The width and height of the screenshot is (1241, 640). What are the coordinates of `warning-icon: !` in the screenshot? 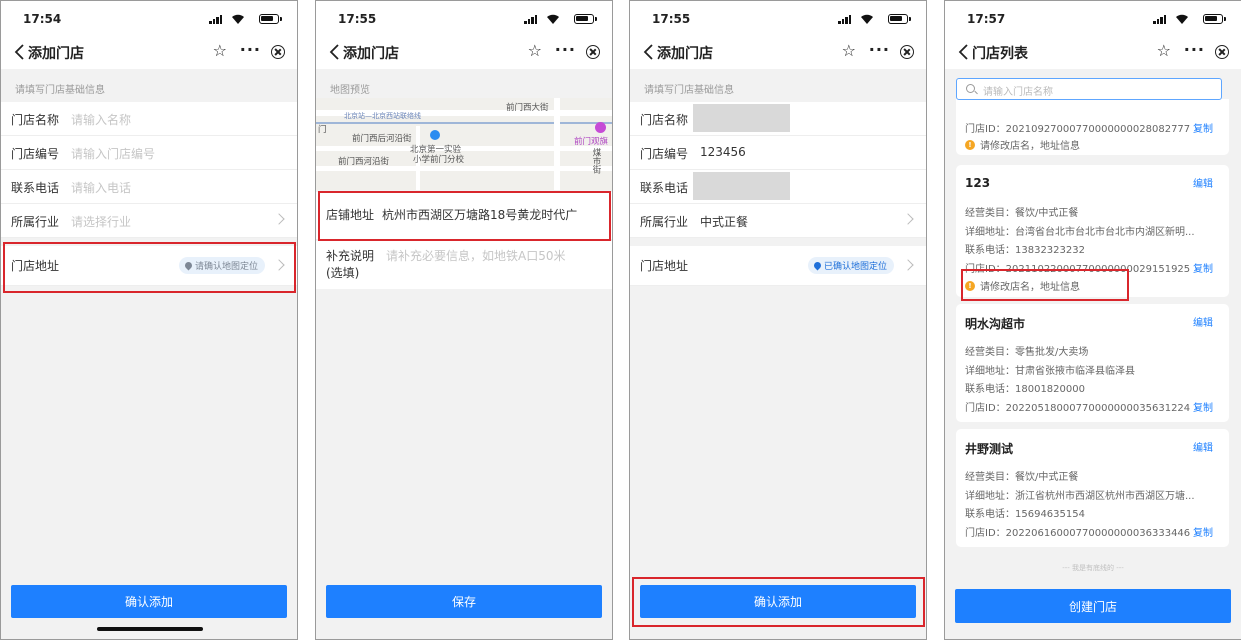 It's located at (970, 144).